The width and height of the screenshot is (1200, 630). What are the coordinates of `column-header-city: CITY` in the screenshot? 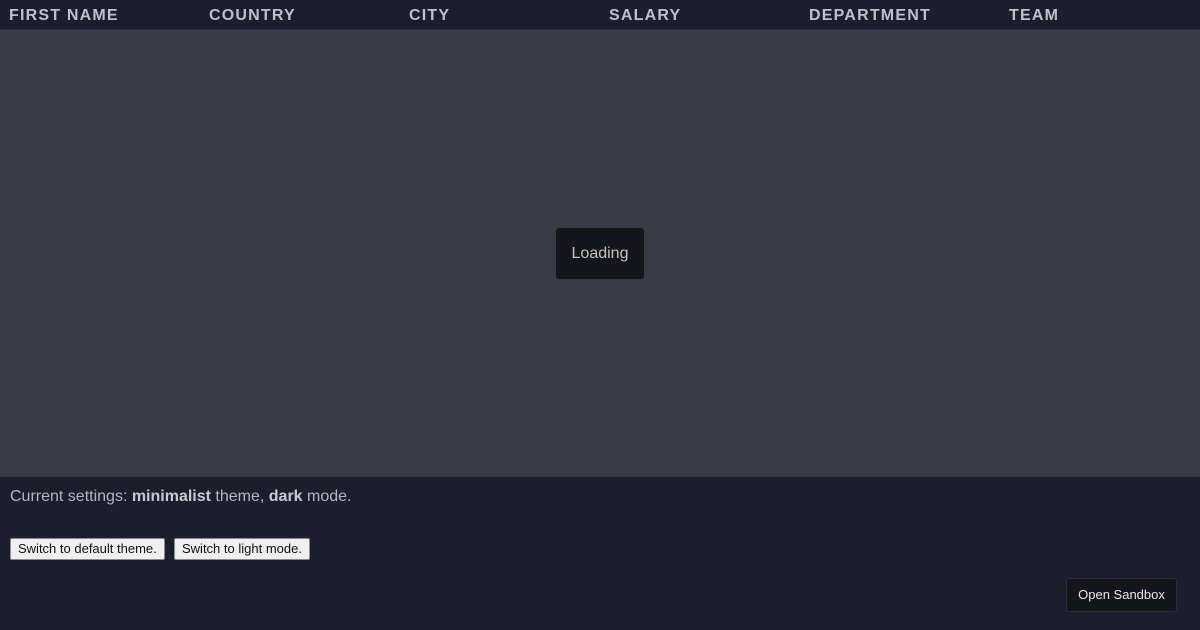 It's located at (429, 15).